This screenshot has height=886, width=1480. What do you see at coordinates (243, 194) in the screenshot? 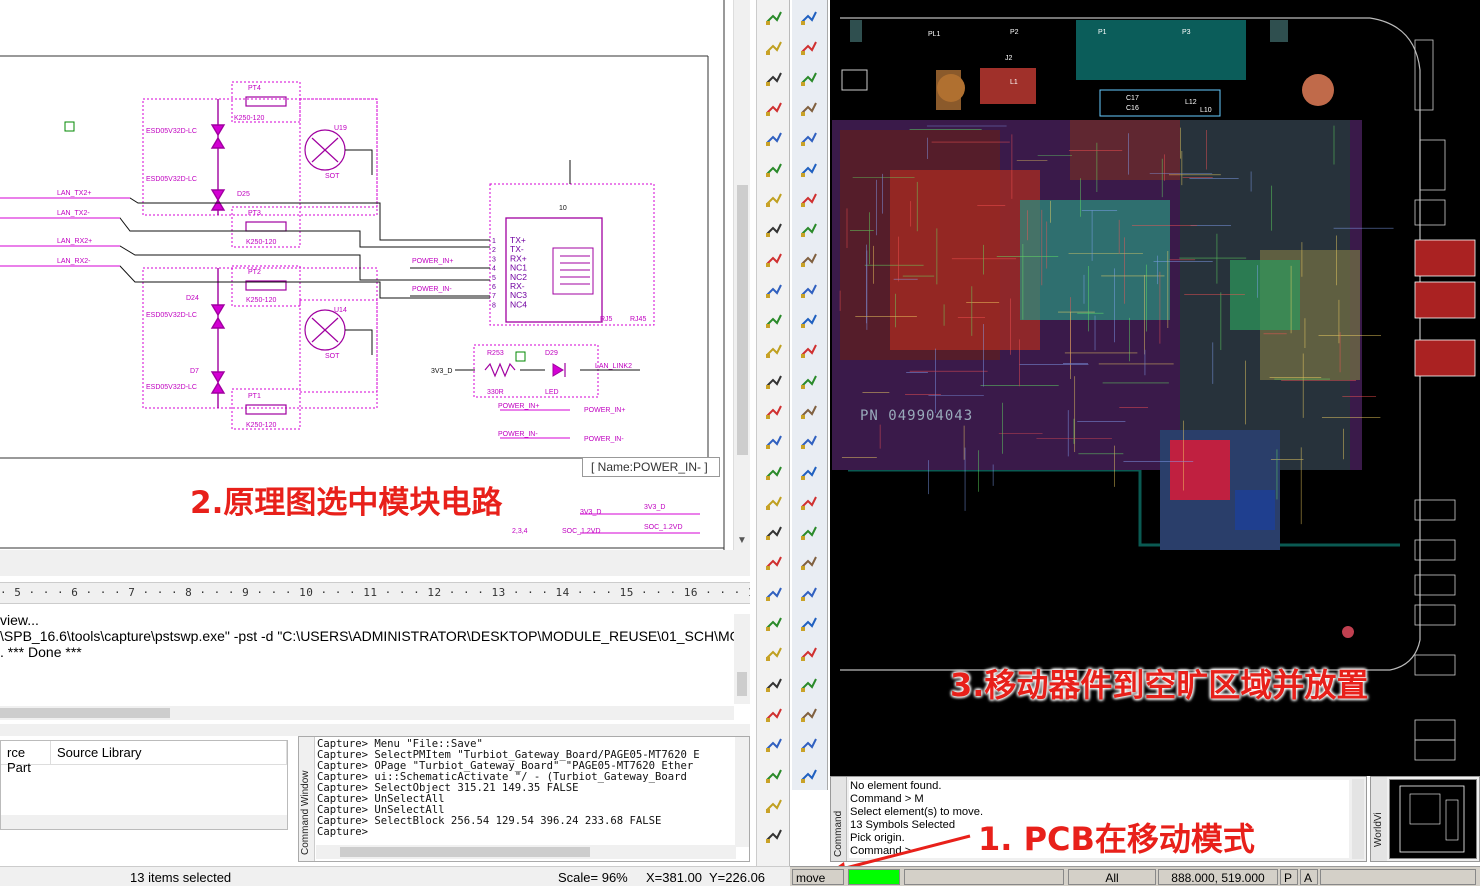
I see `label-d25: D25` at bounding box center [243, 194].